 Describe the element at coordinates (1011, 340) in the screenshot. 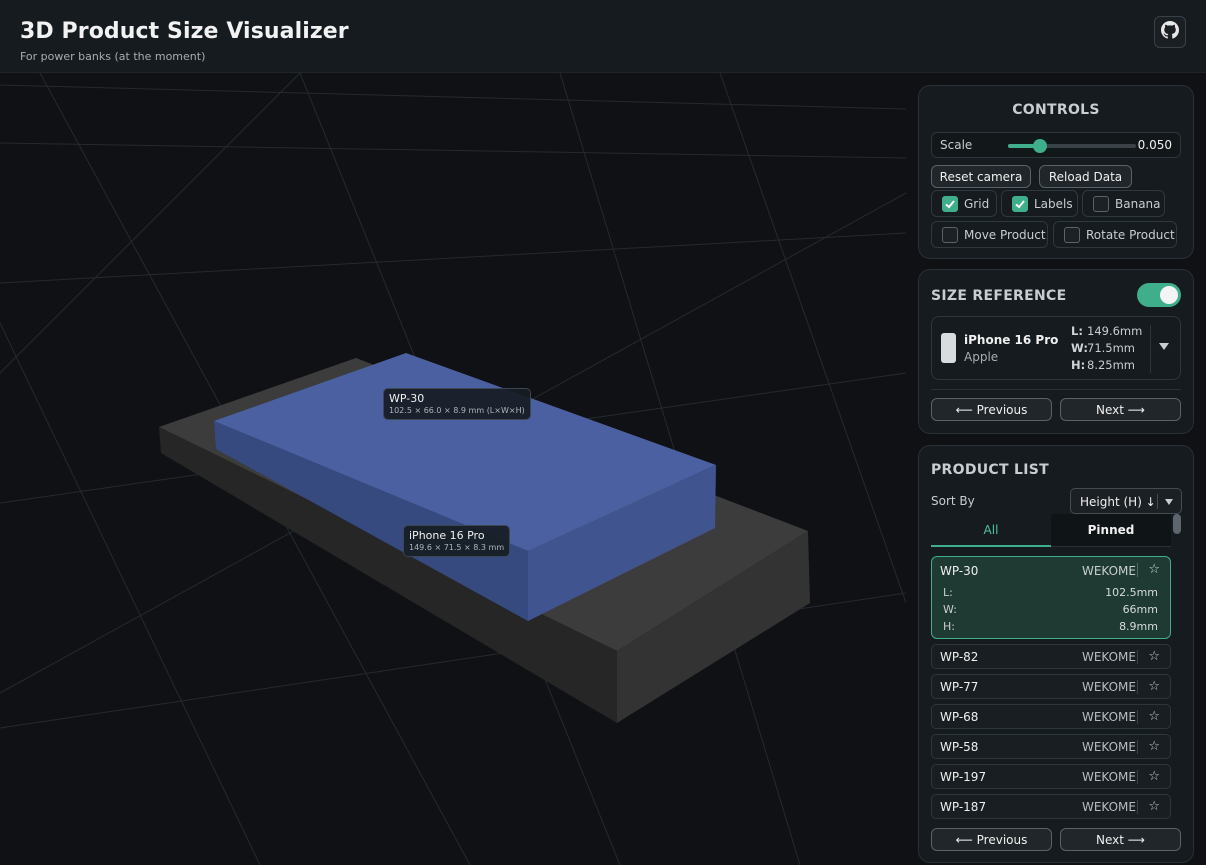

I see `reference-name: iPhone 16 Pro` at that location.